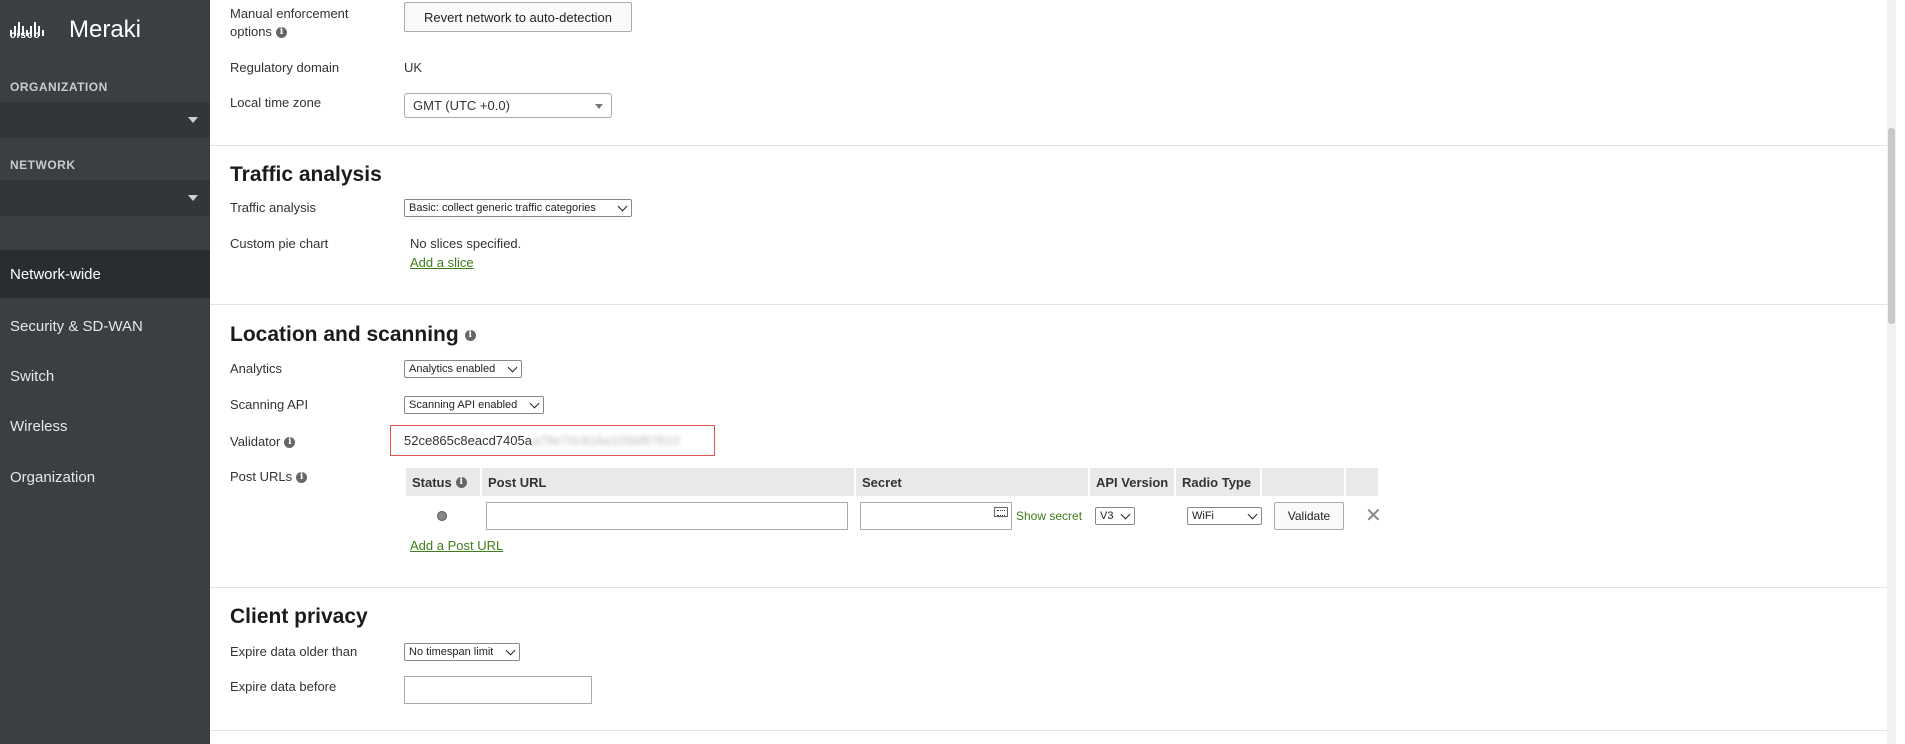  What do you see at coordinates (294, 651) in the screenshot?
I see `expire-data-older-label: Expire data older than` at bounding box center [294, 651].